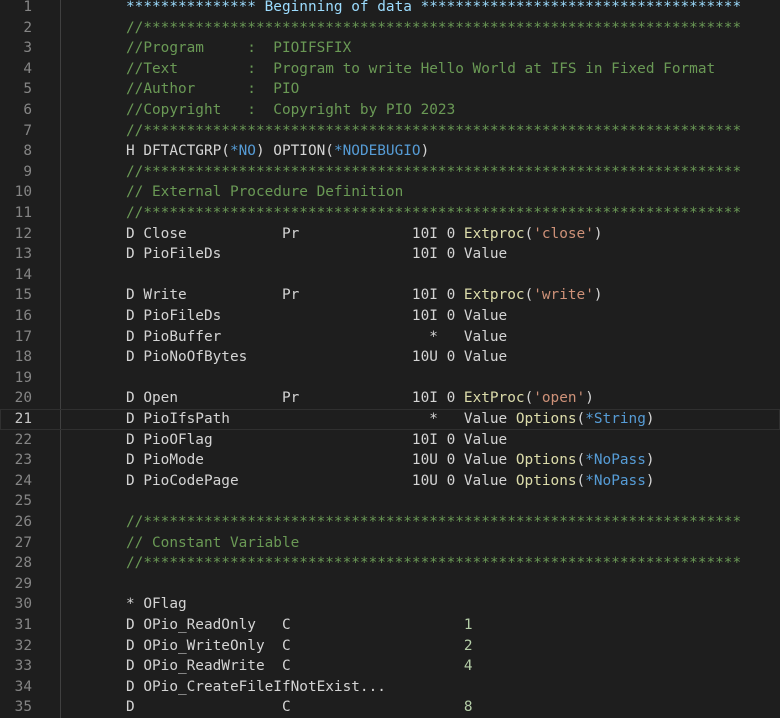  What do you see at coordinates (316, 337) in the screenshot?
I see `code-text: D PioBuffer * Value` at bounding box center [316, 337].